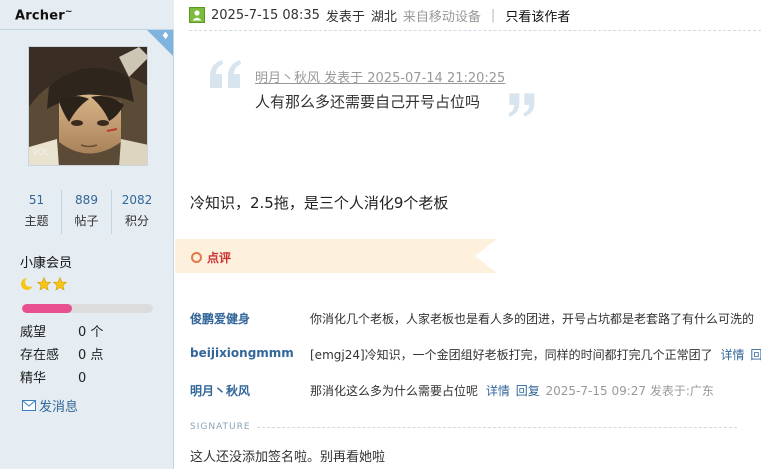  Describe the element at coordinates (40, 355) in the screenshot. I see `info-key: 存在感` at that location.